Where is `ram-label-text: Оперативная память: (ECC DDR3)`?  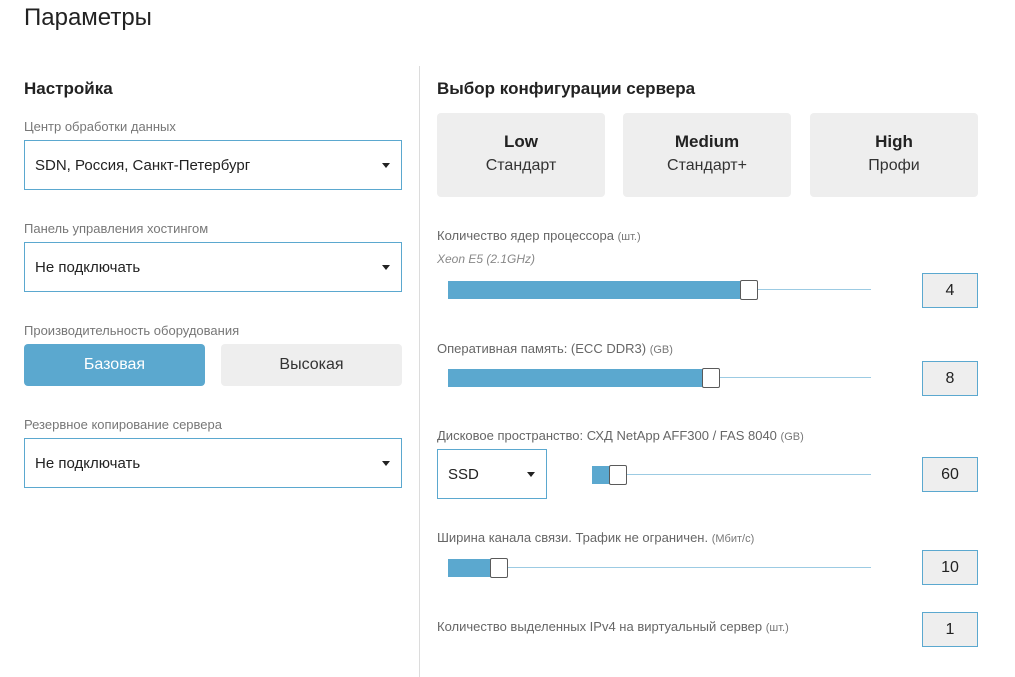 ram-label-text: Оперативная память: (ECC DDR3) is located at coordinates (542, 348).